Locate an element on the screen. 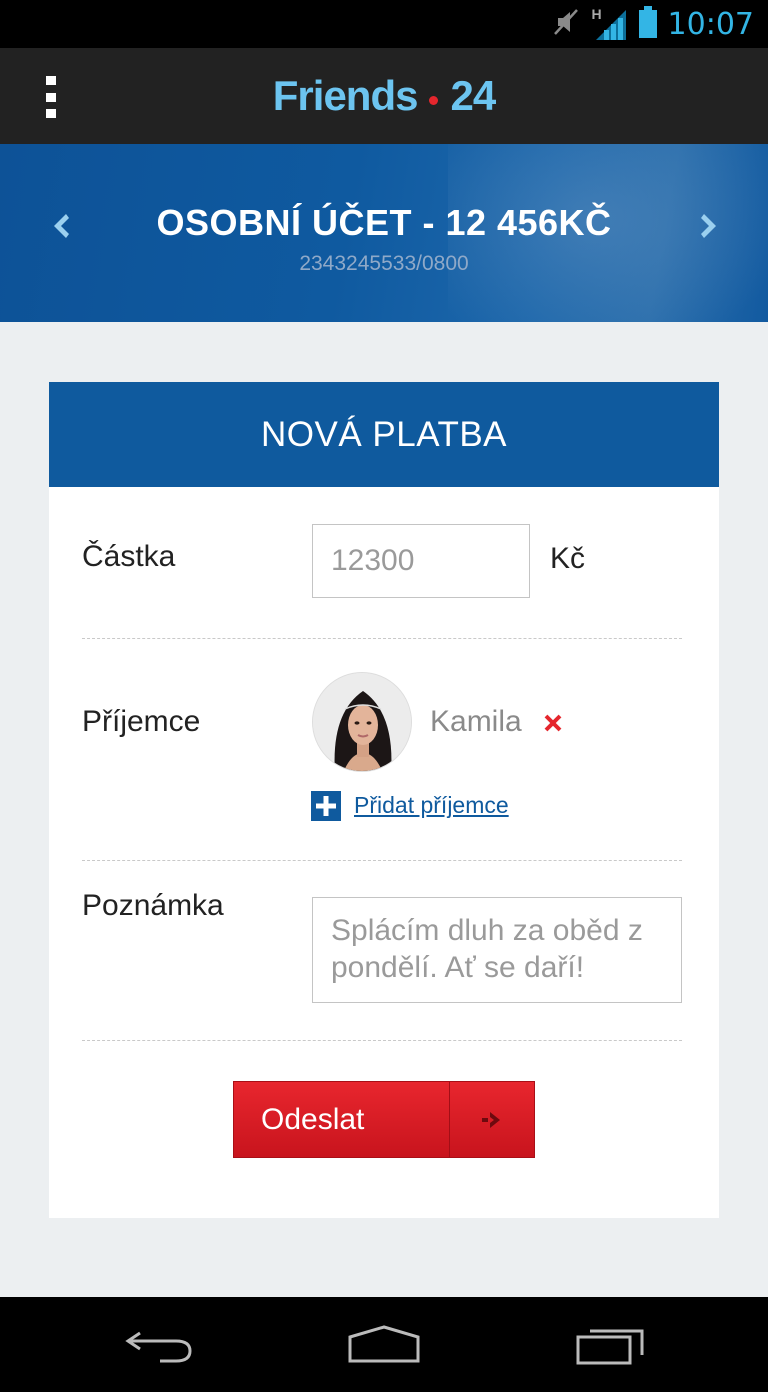 The image size is (768, 1392). avatar is located at coordinates (362, 722).